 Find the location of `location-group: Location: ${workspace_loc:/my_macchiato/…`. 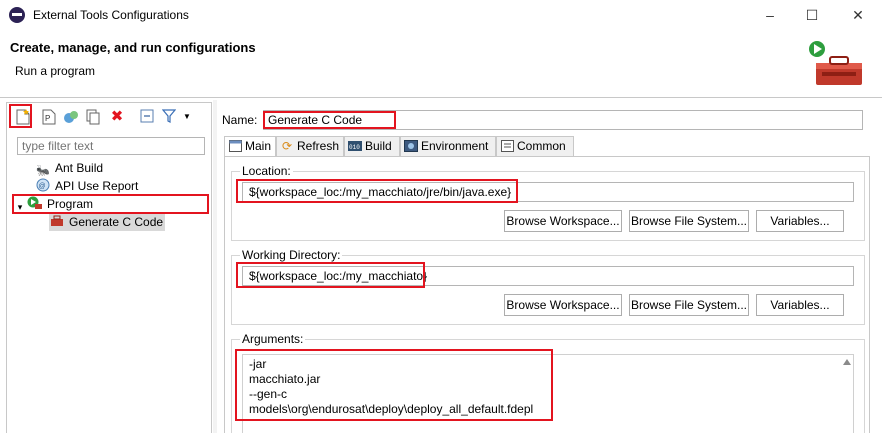

location-group: Location: ${workspace_loc:/my_macchiato/… is located at coordinates (548, 202).